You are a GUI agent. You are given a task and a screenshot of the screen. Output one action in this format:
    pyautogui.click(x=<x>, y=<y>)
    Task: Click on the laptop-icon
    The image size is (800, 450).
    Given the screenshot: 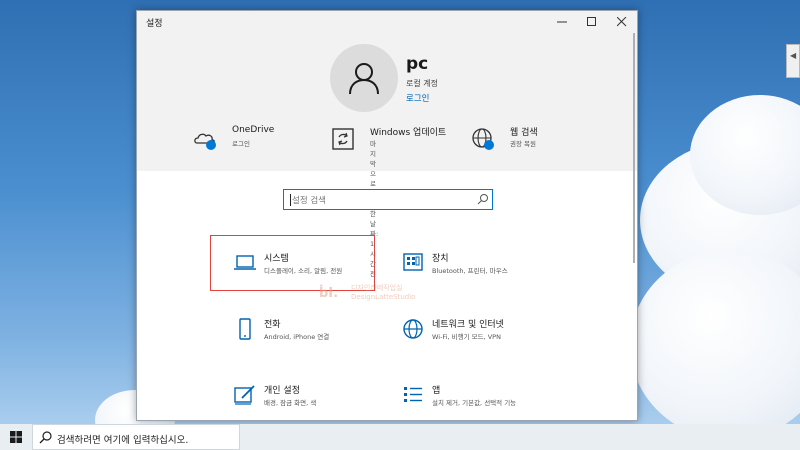 What is the action you would take?
    pyautogui.click(x=245, y=262)
    